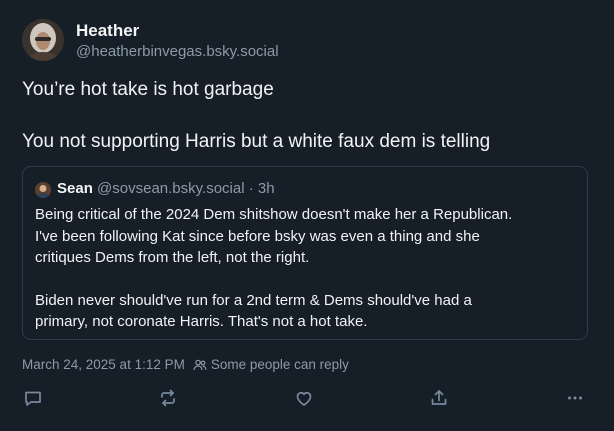  Describe the element at coordinates (43, 40) in the screenshot. I see `author-avatar` at that location.